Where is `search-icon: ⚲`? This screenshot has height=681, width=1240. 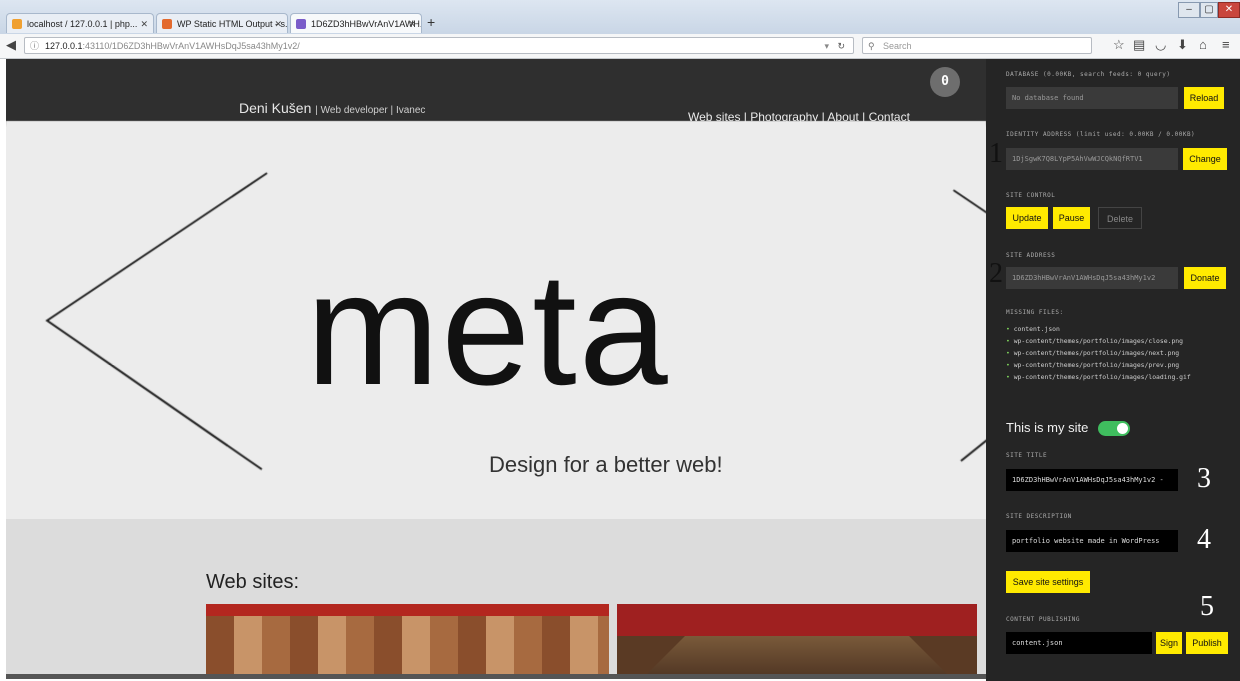
search-icon: ⚲ is located at coordinates (871, 46).